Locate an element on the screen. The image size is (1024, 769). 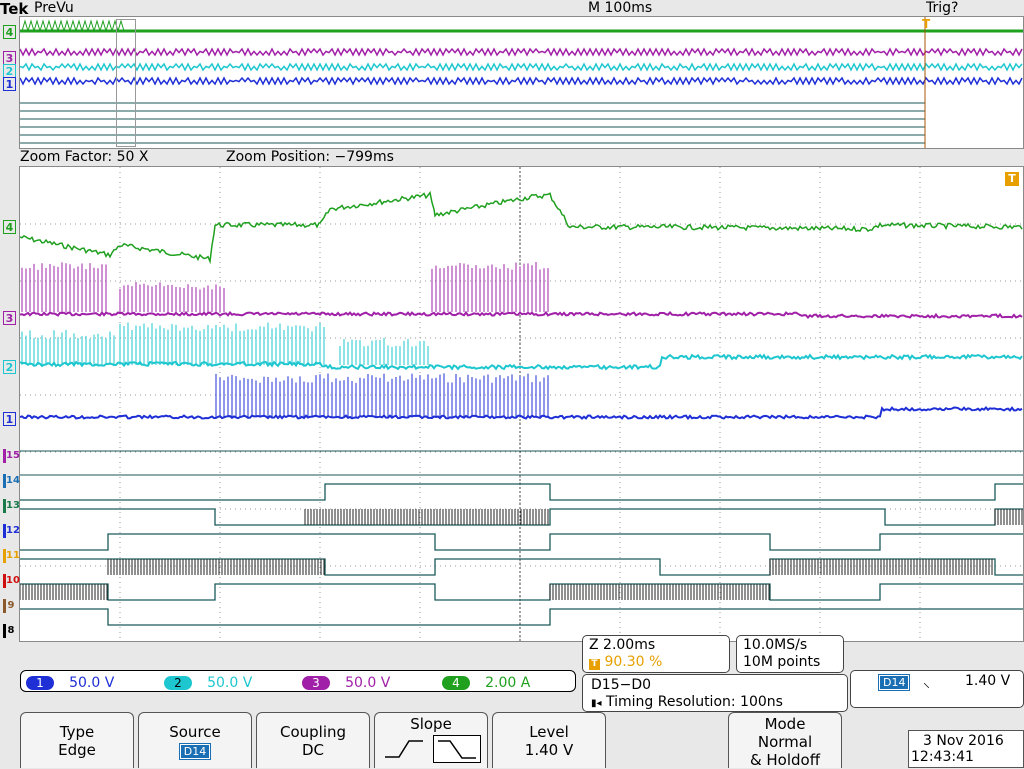
trigger-level: 1.40 V is located at coordinates (988, 681).